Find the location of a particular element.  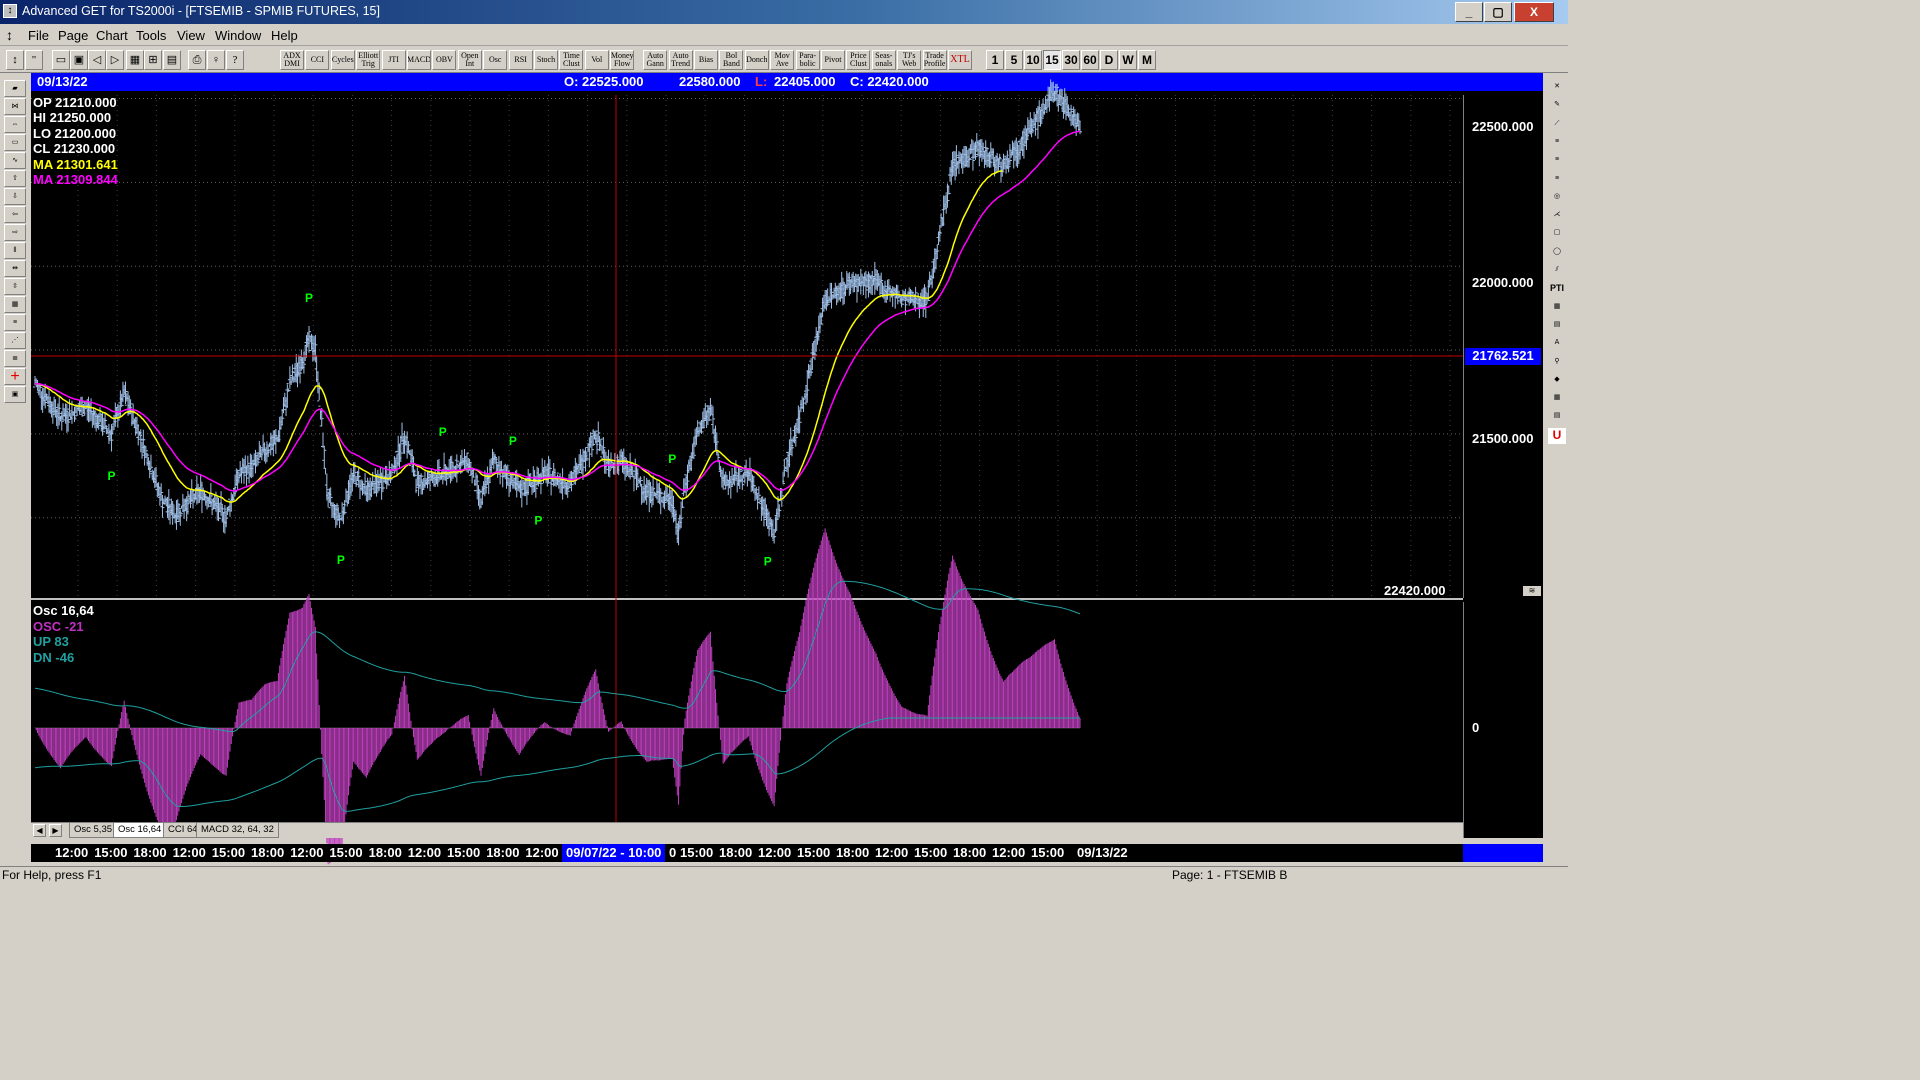

tab-macd: MACD 32, 64, 32 is located at coordinates (237, 830).